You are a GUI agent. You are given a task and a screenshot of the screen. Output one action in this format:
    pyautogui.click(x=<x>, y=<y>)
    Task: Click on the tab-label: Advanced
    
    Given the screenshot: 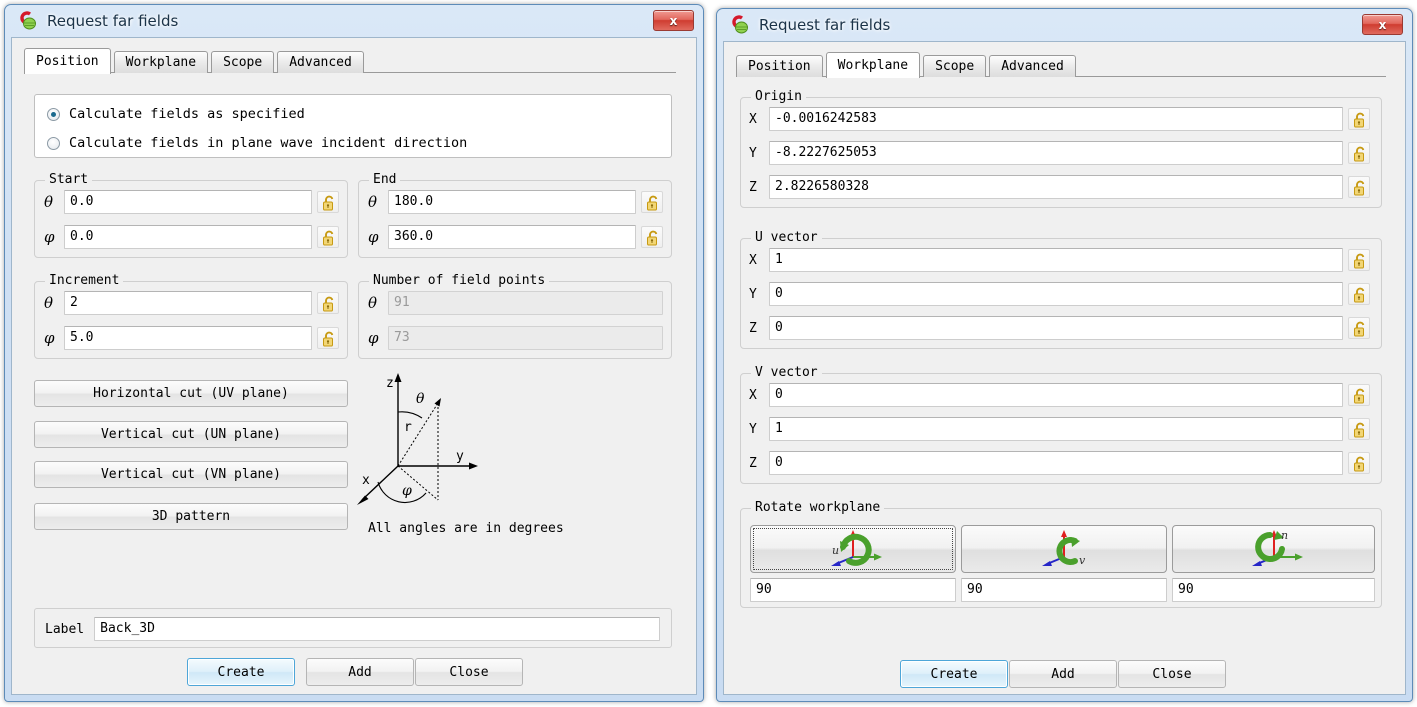 What is the action you would take?
    pyautogui.click(x=1032, y=66)
    